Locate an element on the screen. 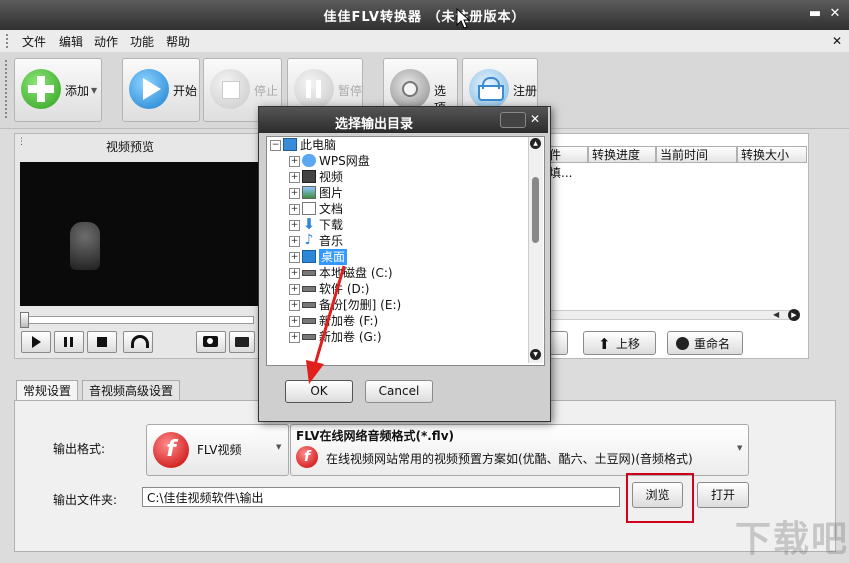 This screenshot has height=563, width=849. format-select: f FLV视频 ▼ is located at coordinates (217, 450).